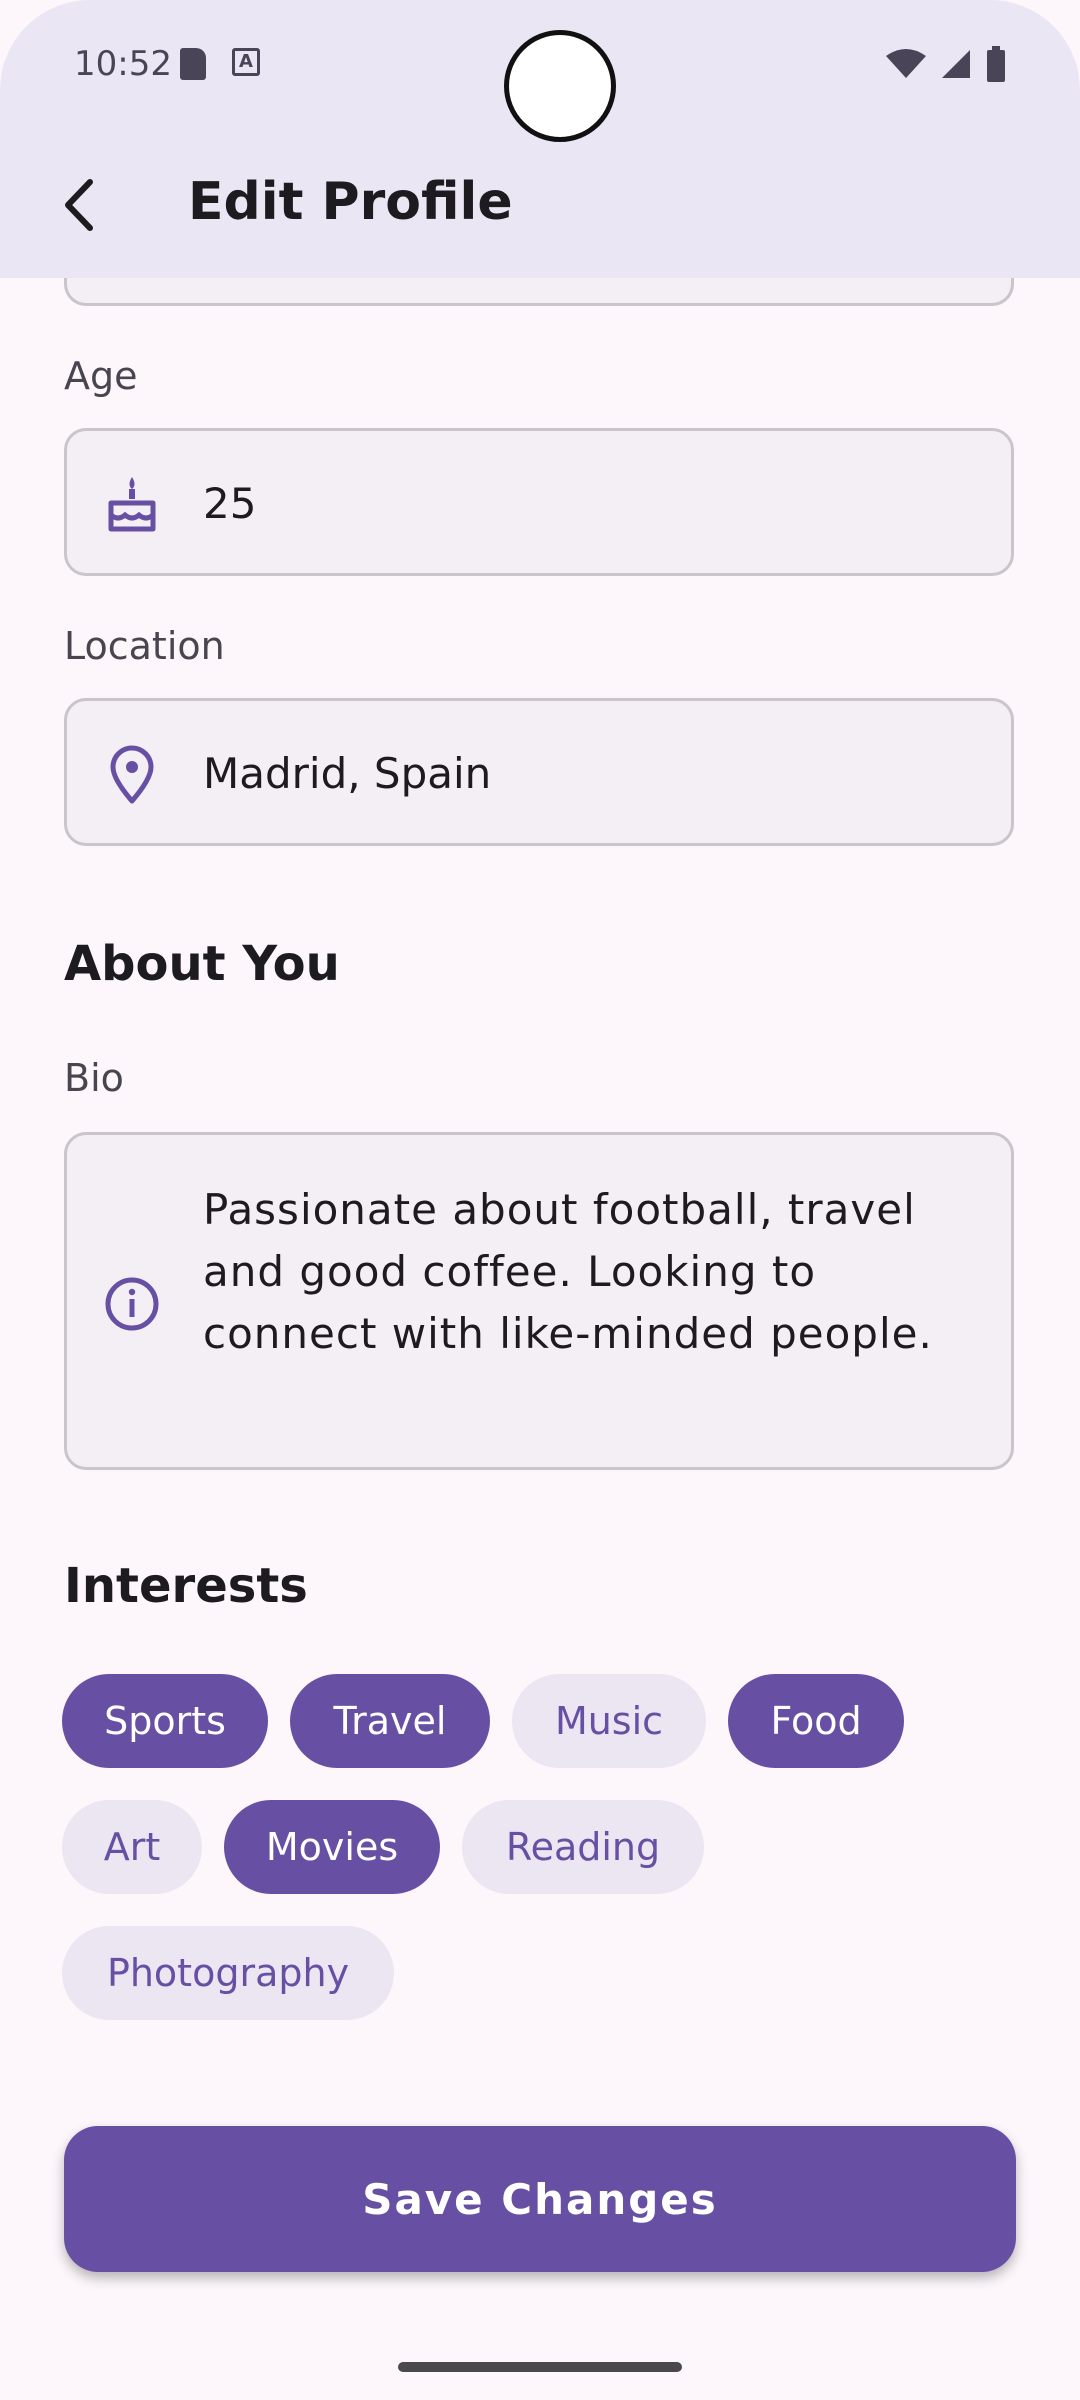 The width and height of the screenshot is (1080, 2400). I want to click on chip-food: Food, so click(816, 1721).